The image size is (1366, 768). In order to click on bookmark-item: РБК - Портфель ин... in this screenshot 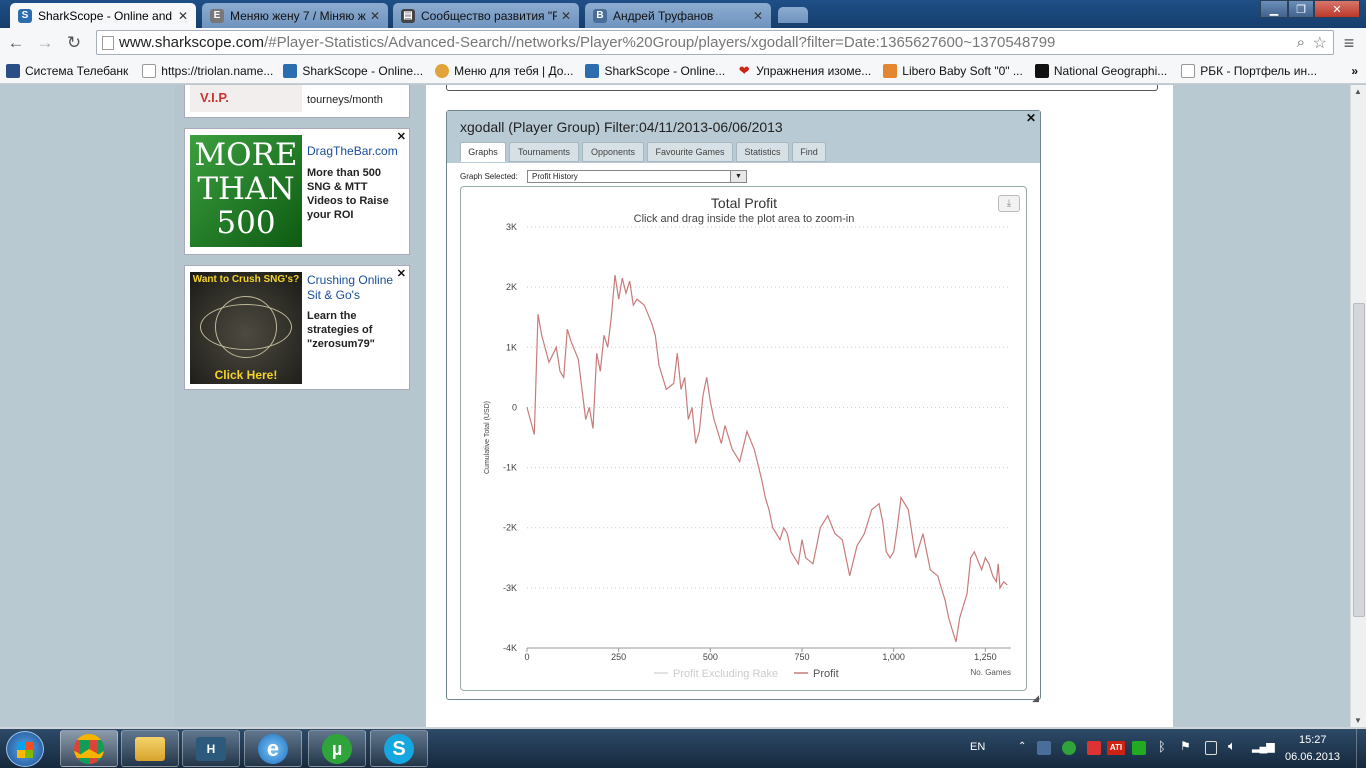, I will do `click(1249, 70)`.